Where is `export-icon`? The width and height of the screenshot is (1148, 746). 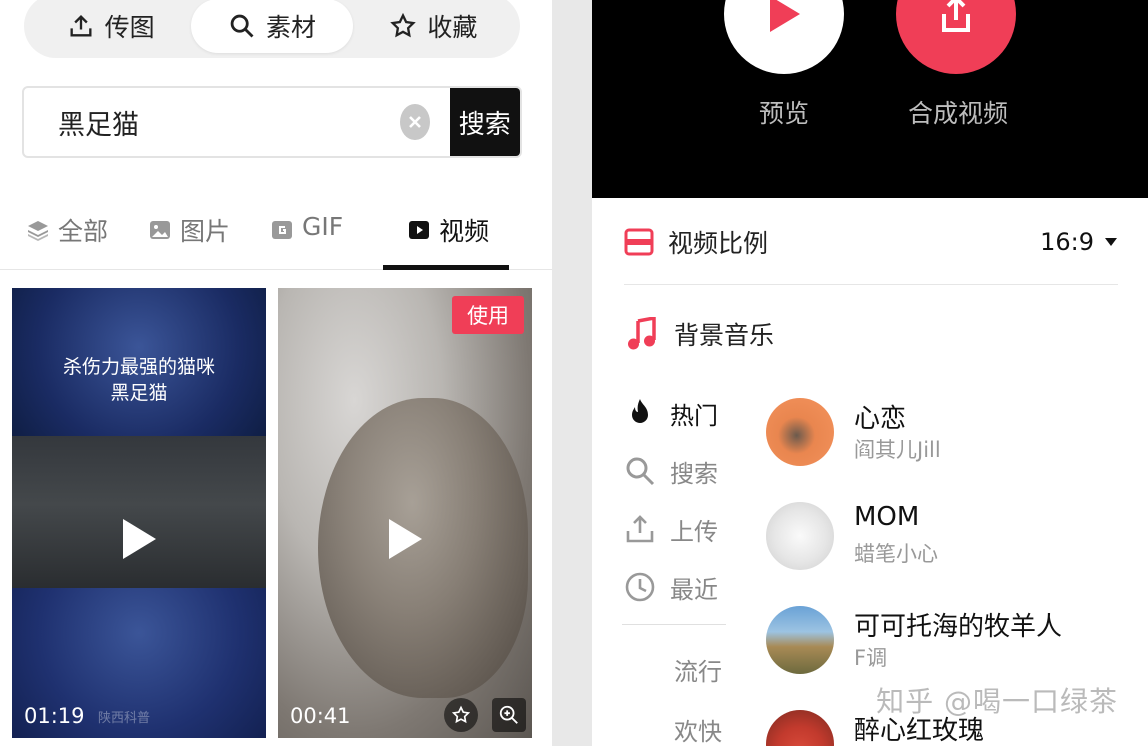 export-icon is located at coordinates (956, 16).